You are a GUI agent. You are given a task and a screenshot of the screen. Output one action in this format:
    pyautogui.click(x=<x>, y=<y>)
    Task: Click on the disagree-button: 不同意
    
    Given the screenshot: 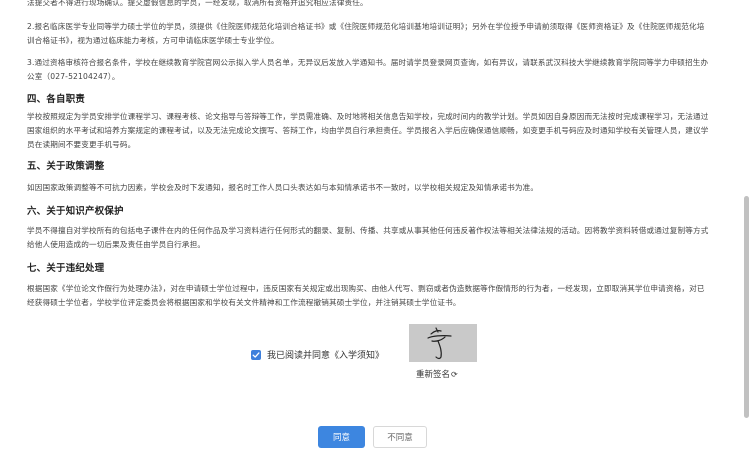 What is the action you would take?
    pyautogui.click(x=400, y=437)
    